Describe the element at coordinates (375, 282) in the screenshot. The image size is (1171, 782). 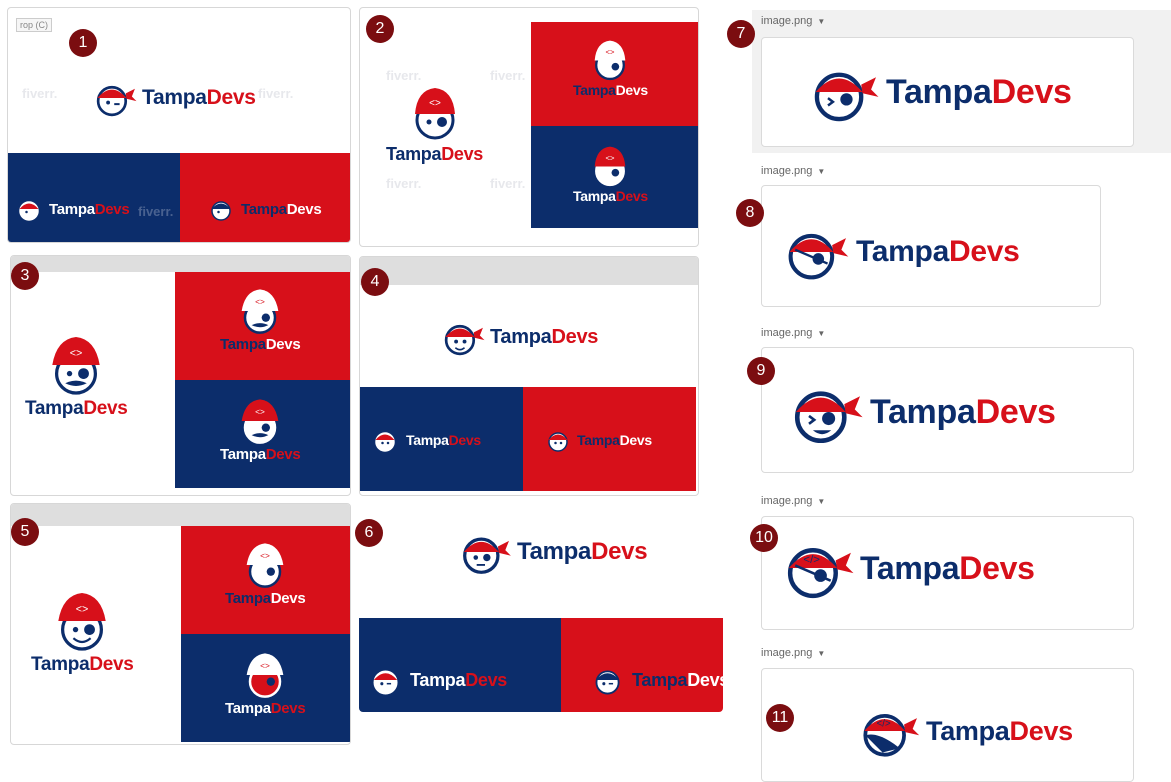
I see `option-number-badge: 4` at that location.